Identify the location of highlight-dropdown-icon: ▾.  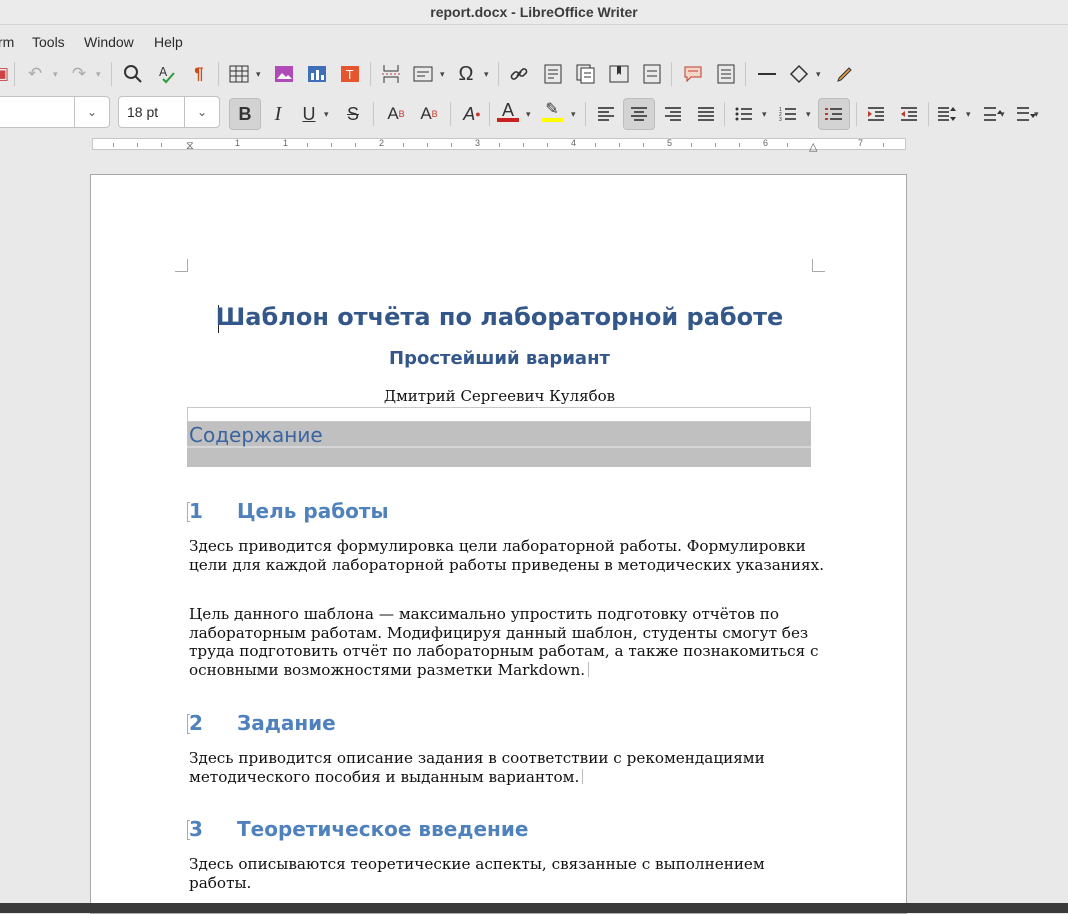
(573, 114).